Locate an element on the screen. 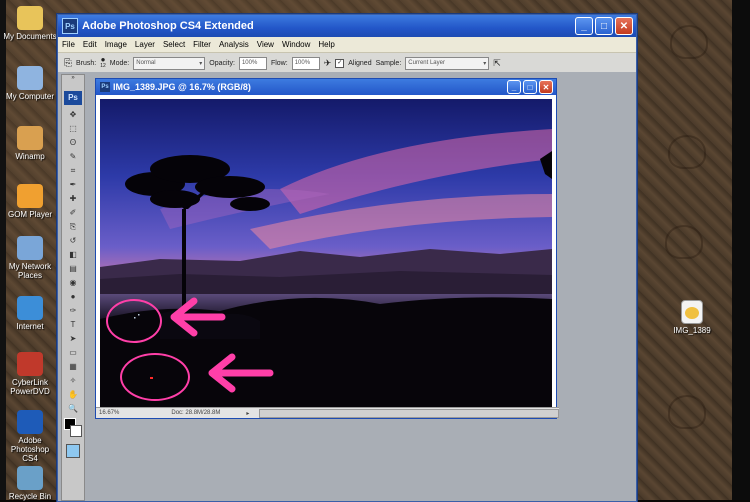 This screenshot has width=750, height=502. eyedropper-tool-icon: ✒ is located at coordinates (73, 184).